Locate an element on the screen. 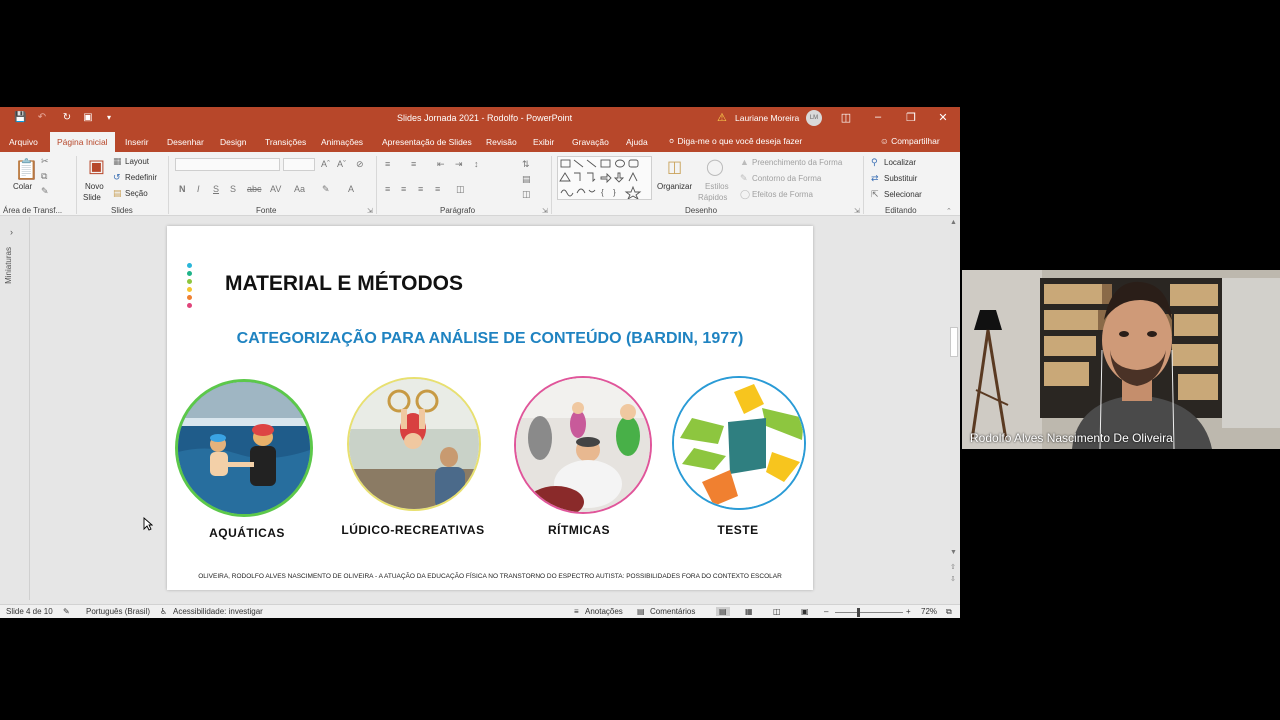  spelling-icon: ✎ is located at coordinates (66, 611).